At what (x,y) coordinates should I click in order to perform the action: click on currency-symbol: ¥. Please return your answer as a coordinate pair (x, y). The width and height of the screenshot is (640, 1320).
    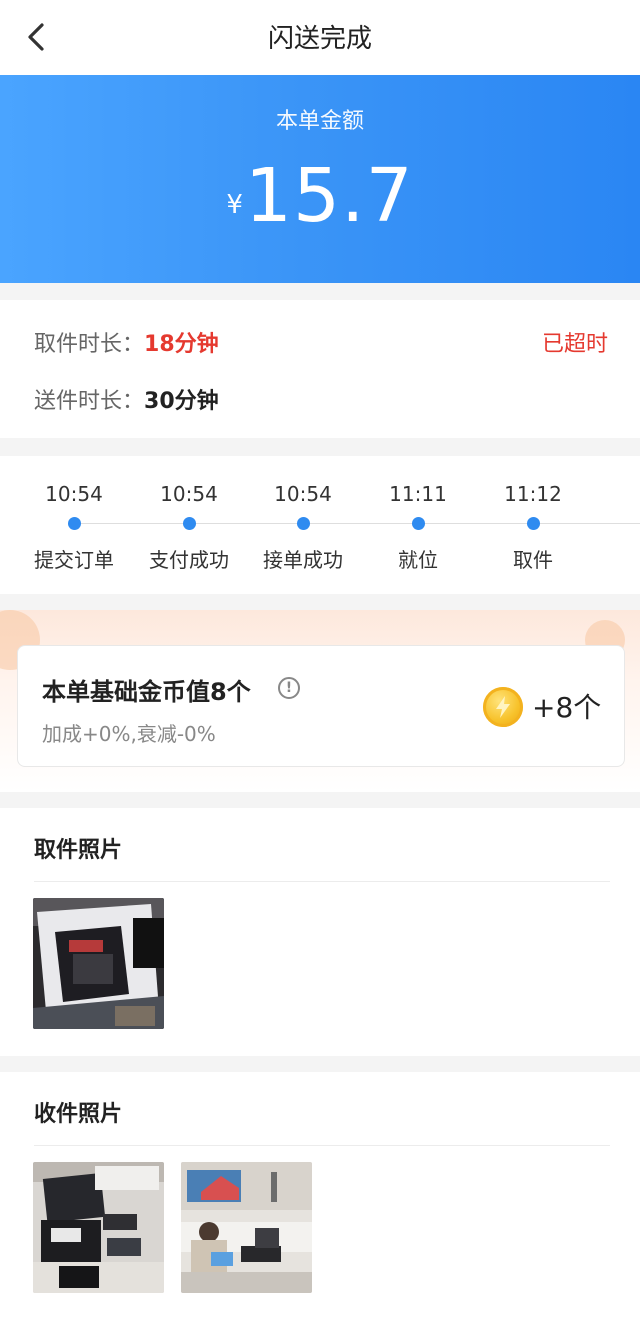
    Looking at the image, I should click on (234, 205).